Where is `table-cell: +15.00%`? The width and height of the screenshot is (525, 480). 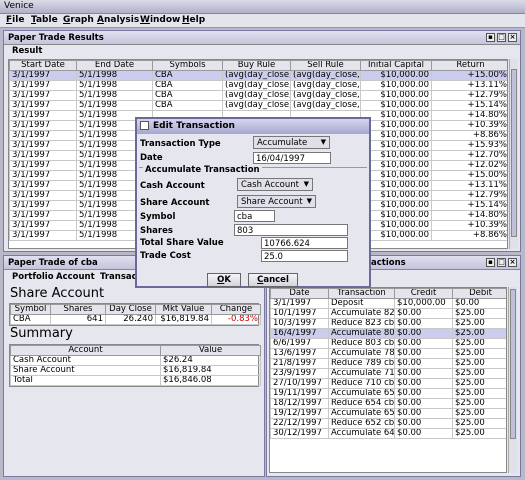
table-cell: +15.00% is located at coordinates (469, 75).